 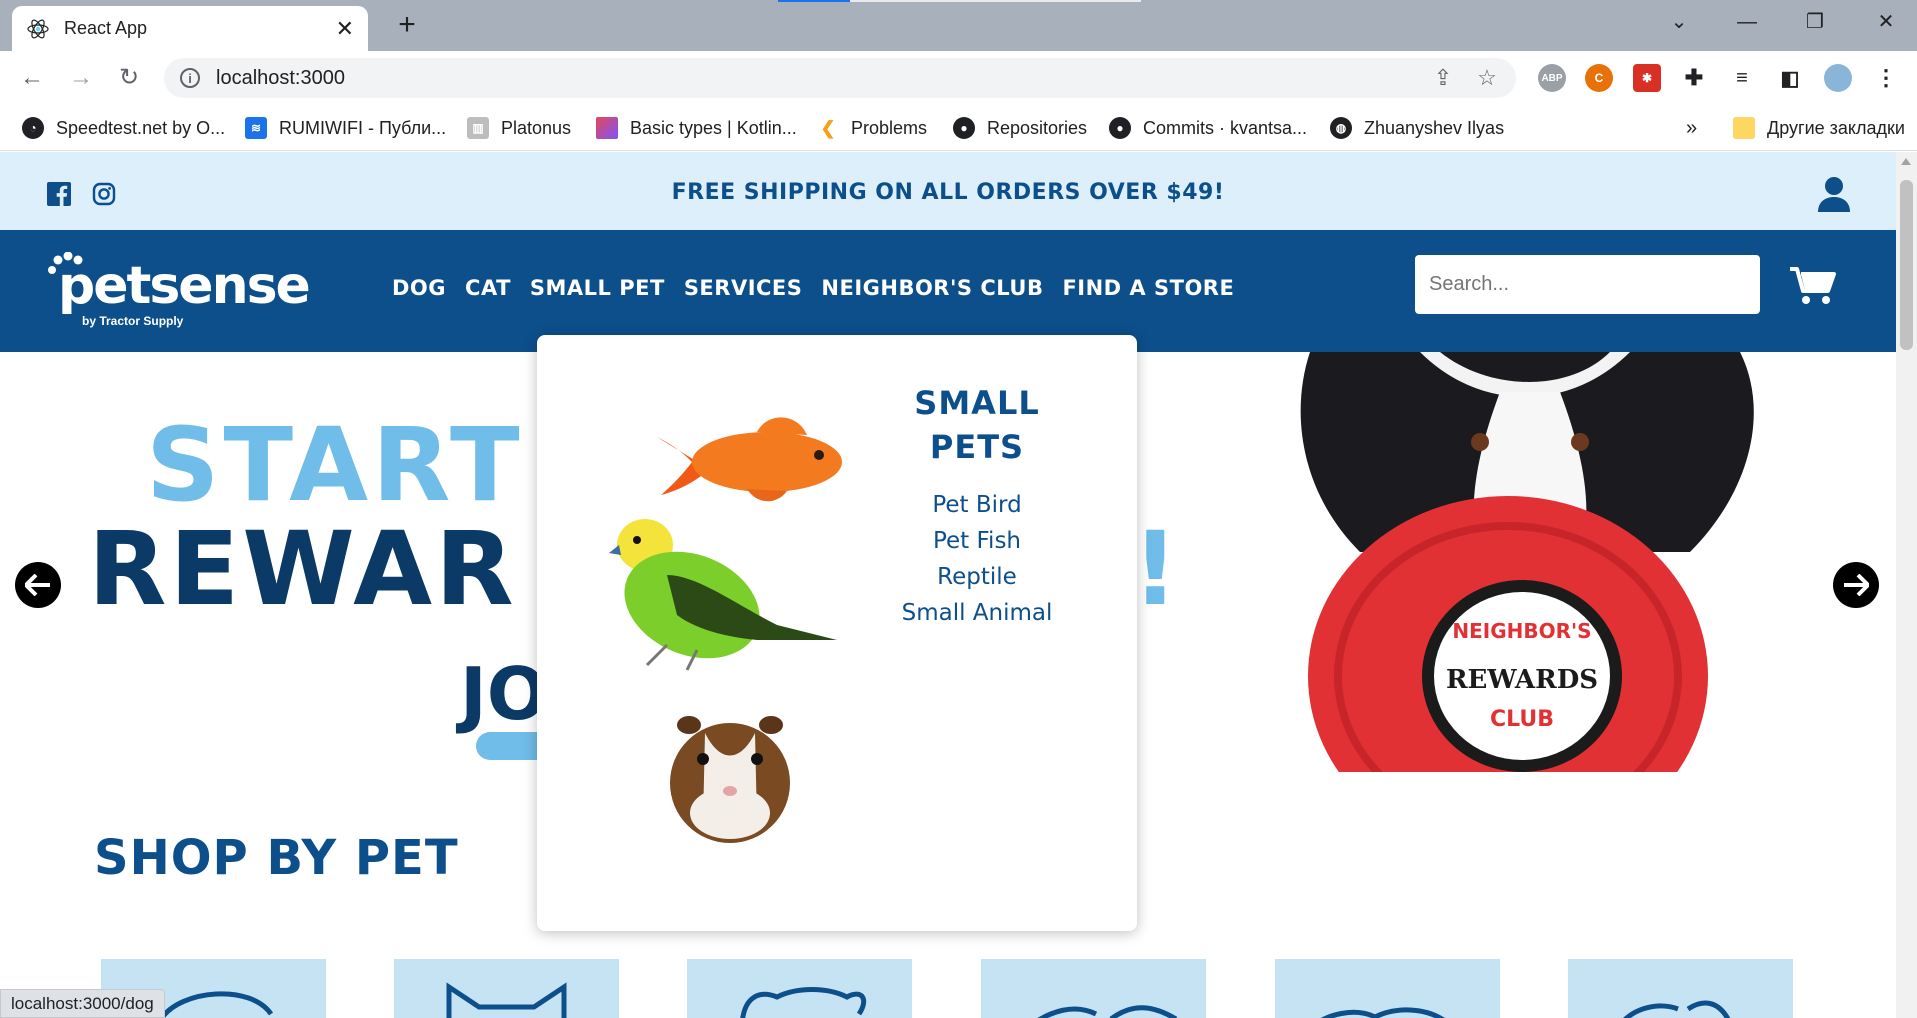 What do you see at coordinates (1093, 988) in the screenshot?
I see `pet-tile-bird` at bounding box center [1093, 988].